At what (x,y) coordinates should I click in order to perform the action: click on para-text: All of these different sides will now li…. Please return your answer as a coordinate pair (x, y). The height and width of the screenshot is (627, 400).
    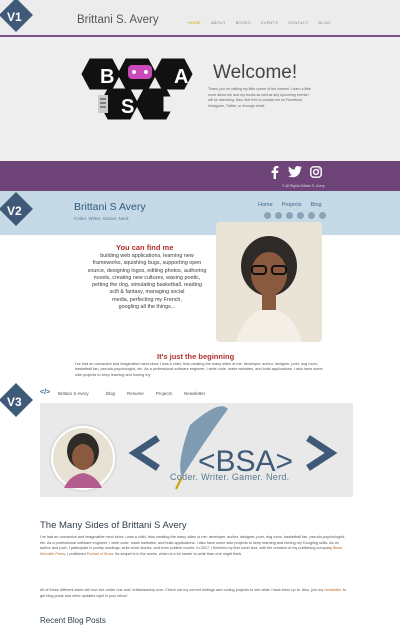
    Looking at the image, I should click on (182, 590).